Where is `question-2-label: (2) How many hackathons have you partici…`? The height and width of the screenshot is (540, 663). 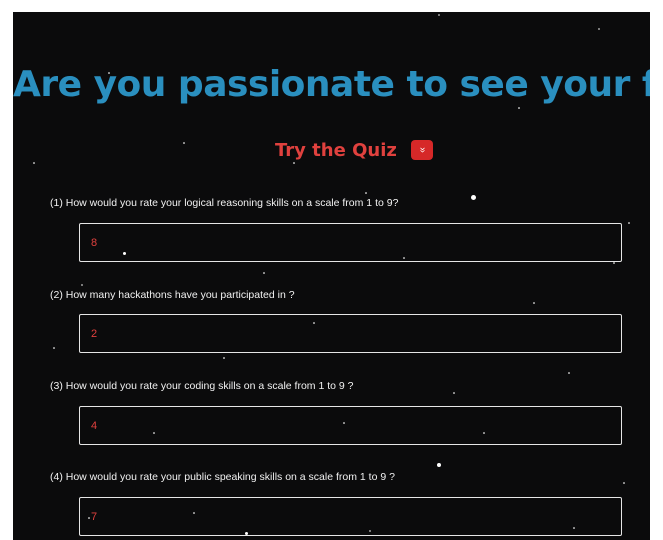
question-2-label: (2) How many hackathons have you partici… is located at coordinates (172, 295).